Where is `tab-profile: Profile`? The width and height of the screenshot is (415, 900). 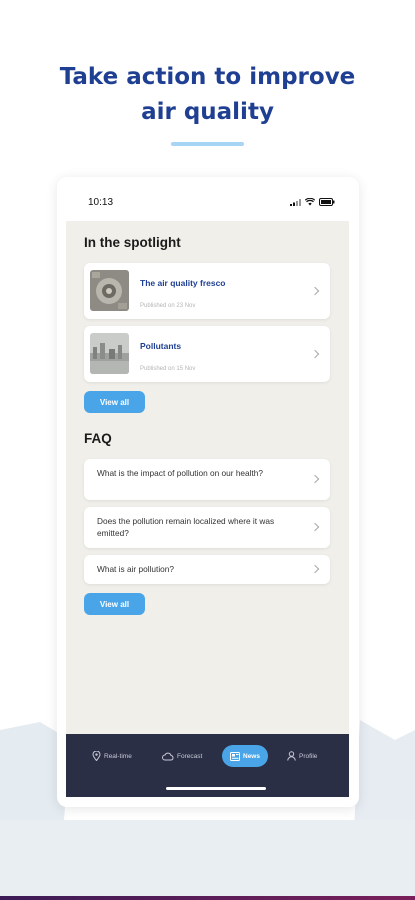 tab-profile: Profile is located at coordinates (302, 756).